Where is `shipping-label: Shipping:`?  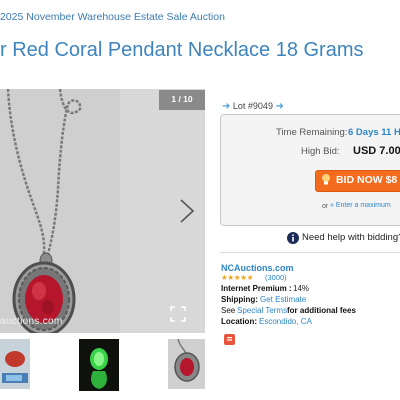 shipping-label: Shipping: is located at coordinates (239, 299).